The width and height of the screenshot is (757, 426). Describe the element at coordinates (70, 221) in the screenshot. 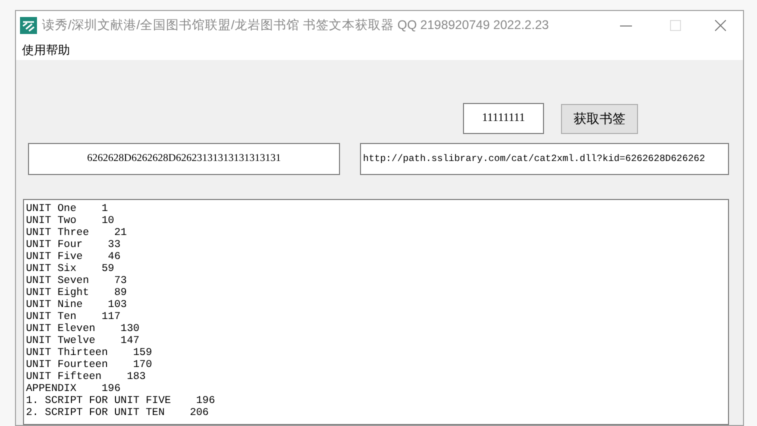

I see `output-line: UNIT Two 10` at that location.